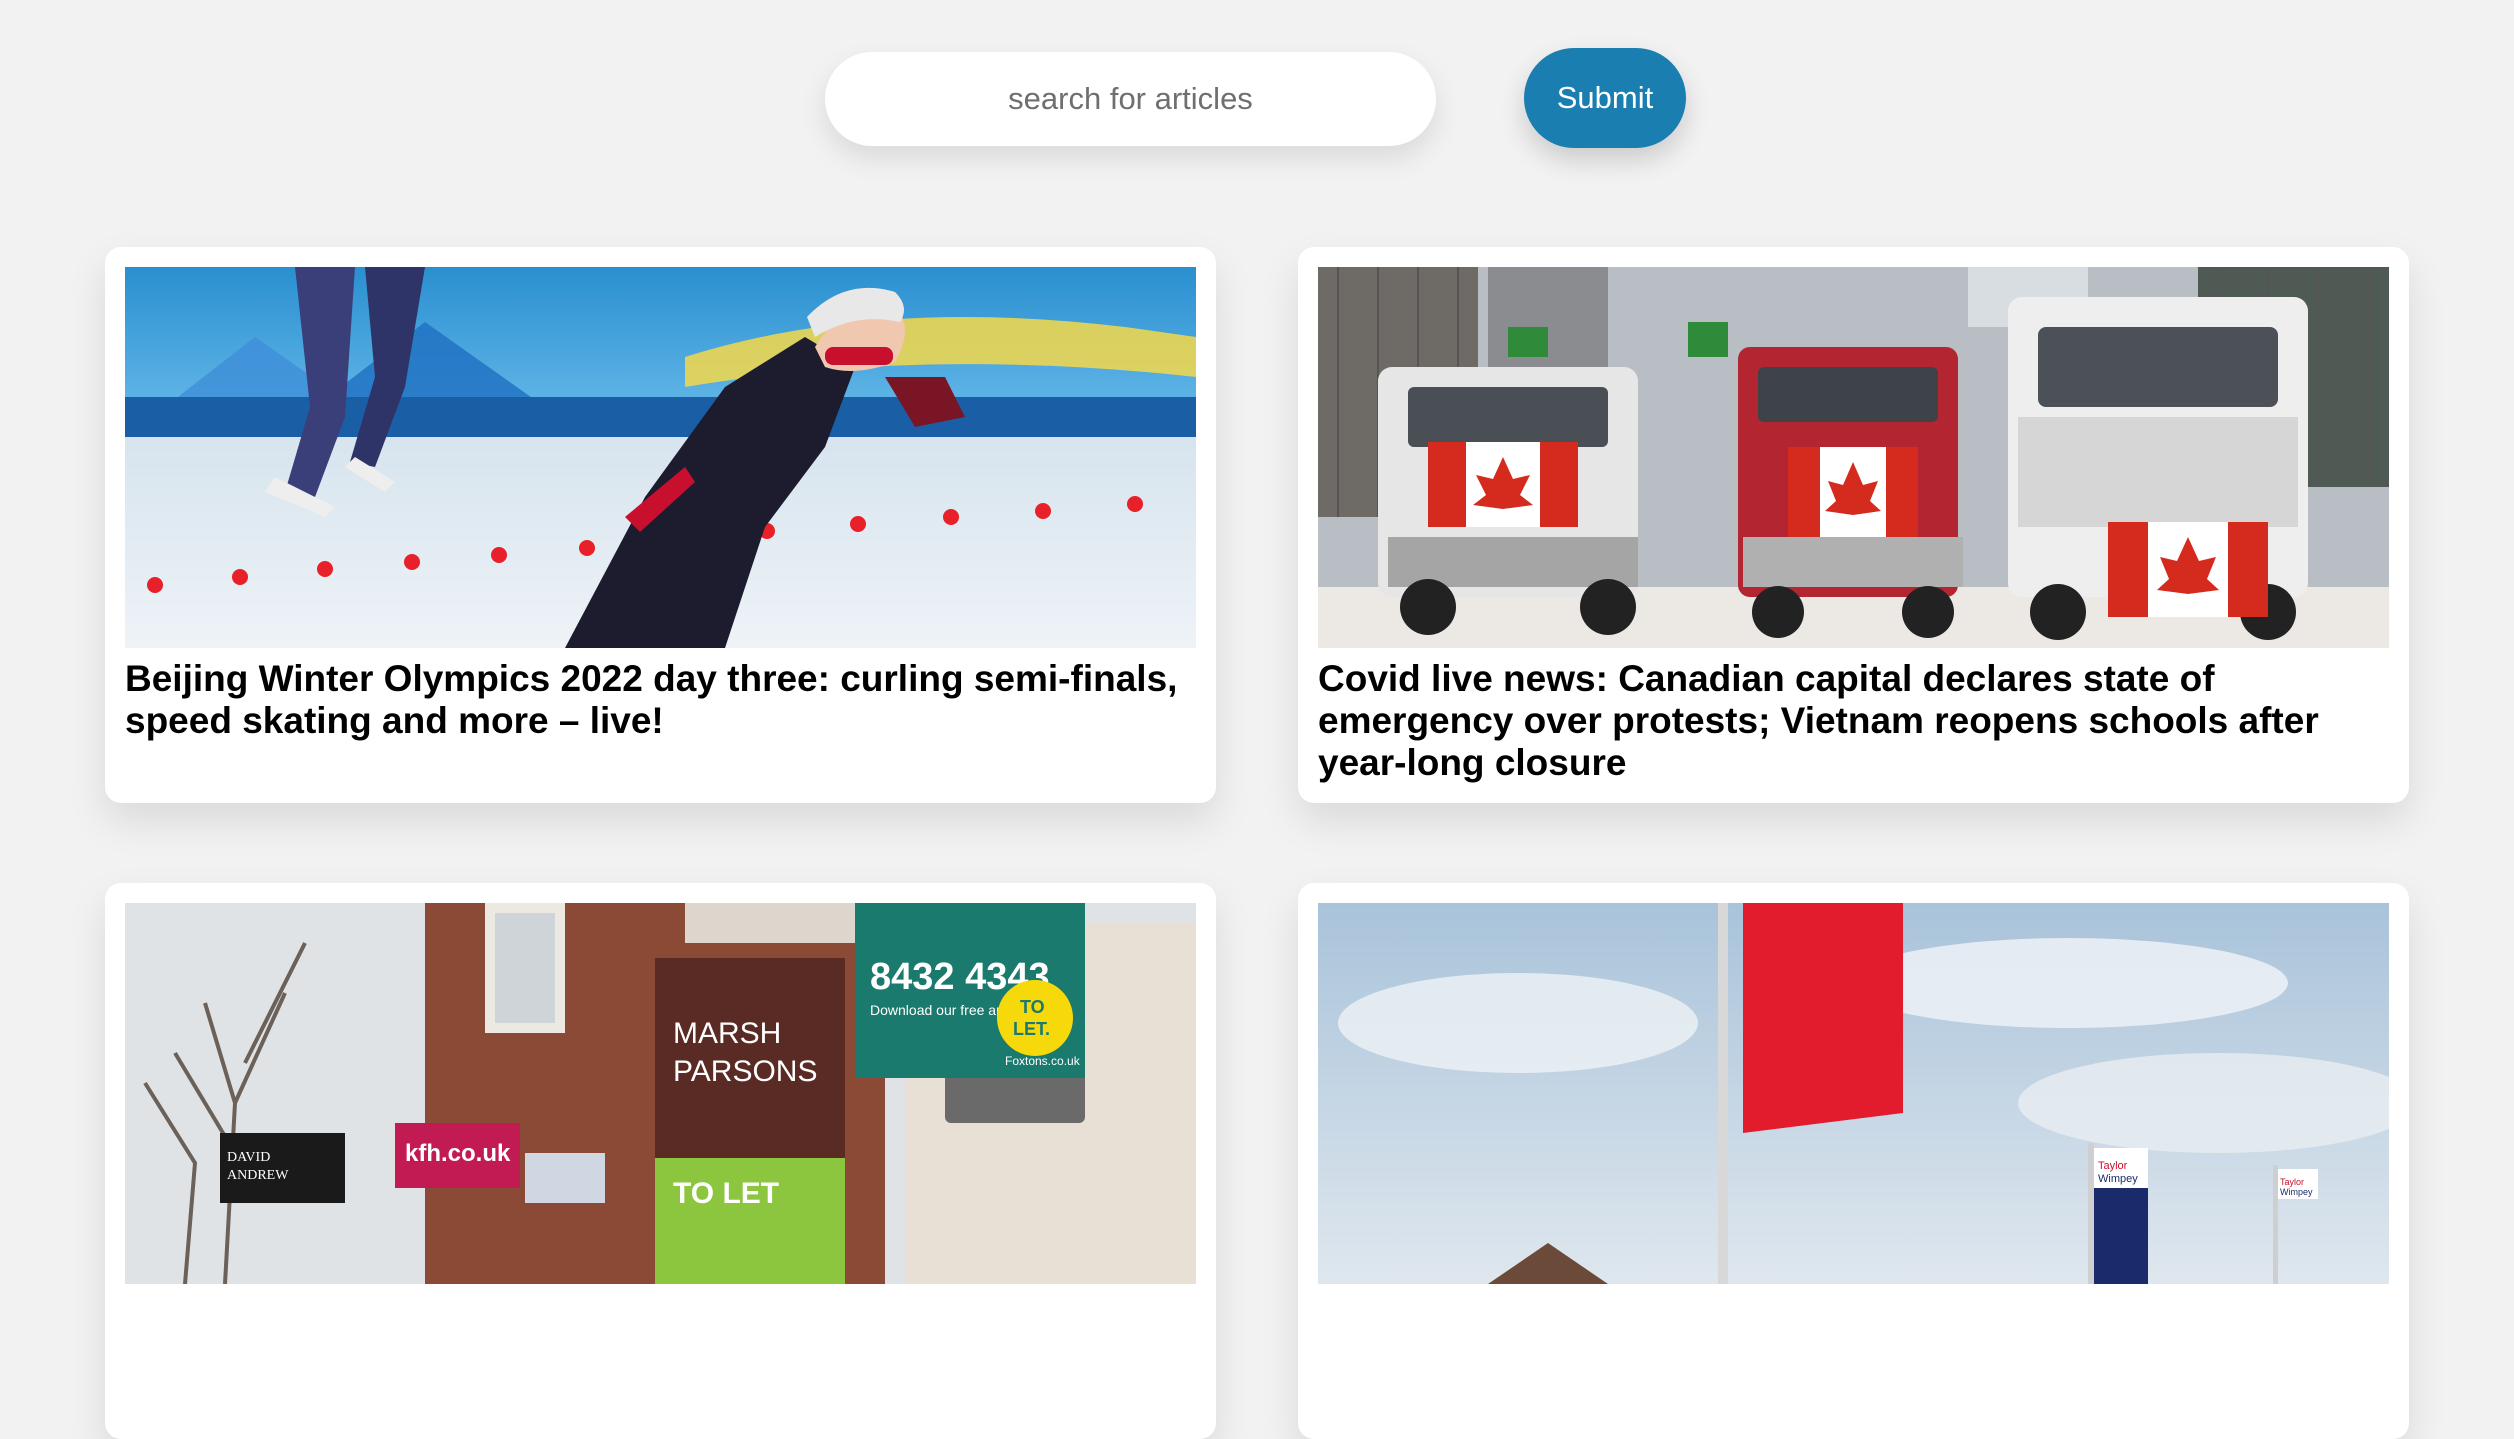  What do you see at coordinates (660, 457) in the screenshot?
I see `article-image-speed-skating` at bounding box center [660, 457].